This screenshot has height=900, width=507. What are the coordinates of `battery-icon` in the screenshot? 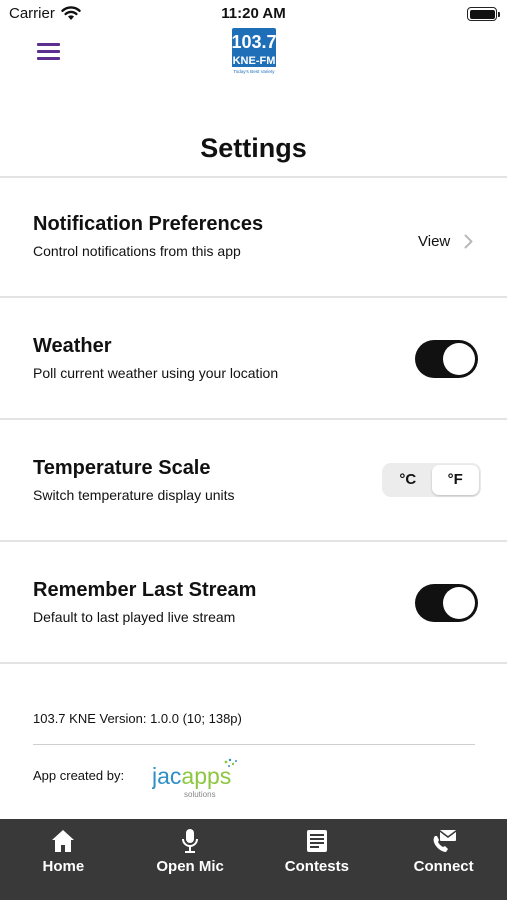 It's located at (483, 14).